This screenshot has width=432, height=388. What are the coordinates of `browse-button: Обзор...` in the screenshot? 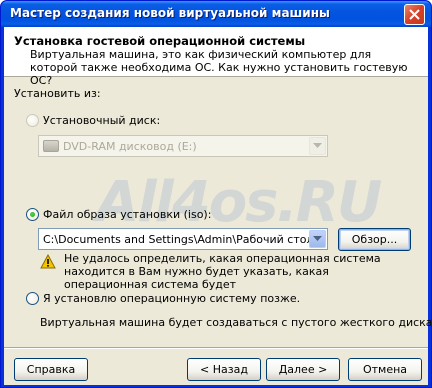 It's located at (374, 239).